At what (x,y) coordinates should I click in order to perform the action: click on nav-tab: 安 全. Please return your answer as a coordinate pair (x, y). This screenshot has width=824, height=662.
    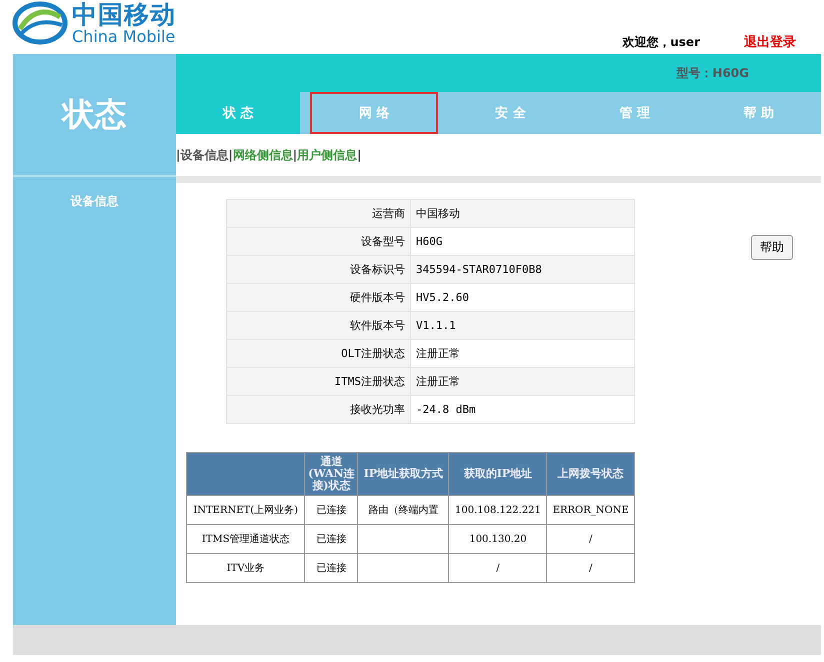
    Looking at the image, I should click on (510, 113).